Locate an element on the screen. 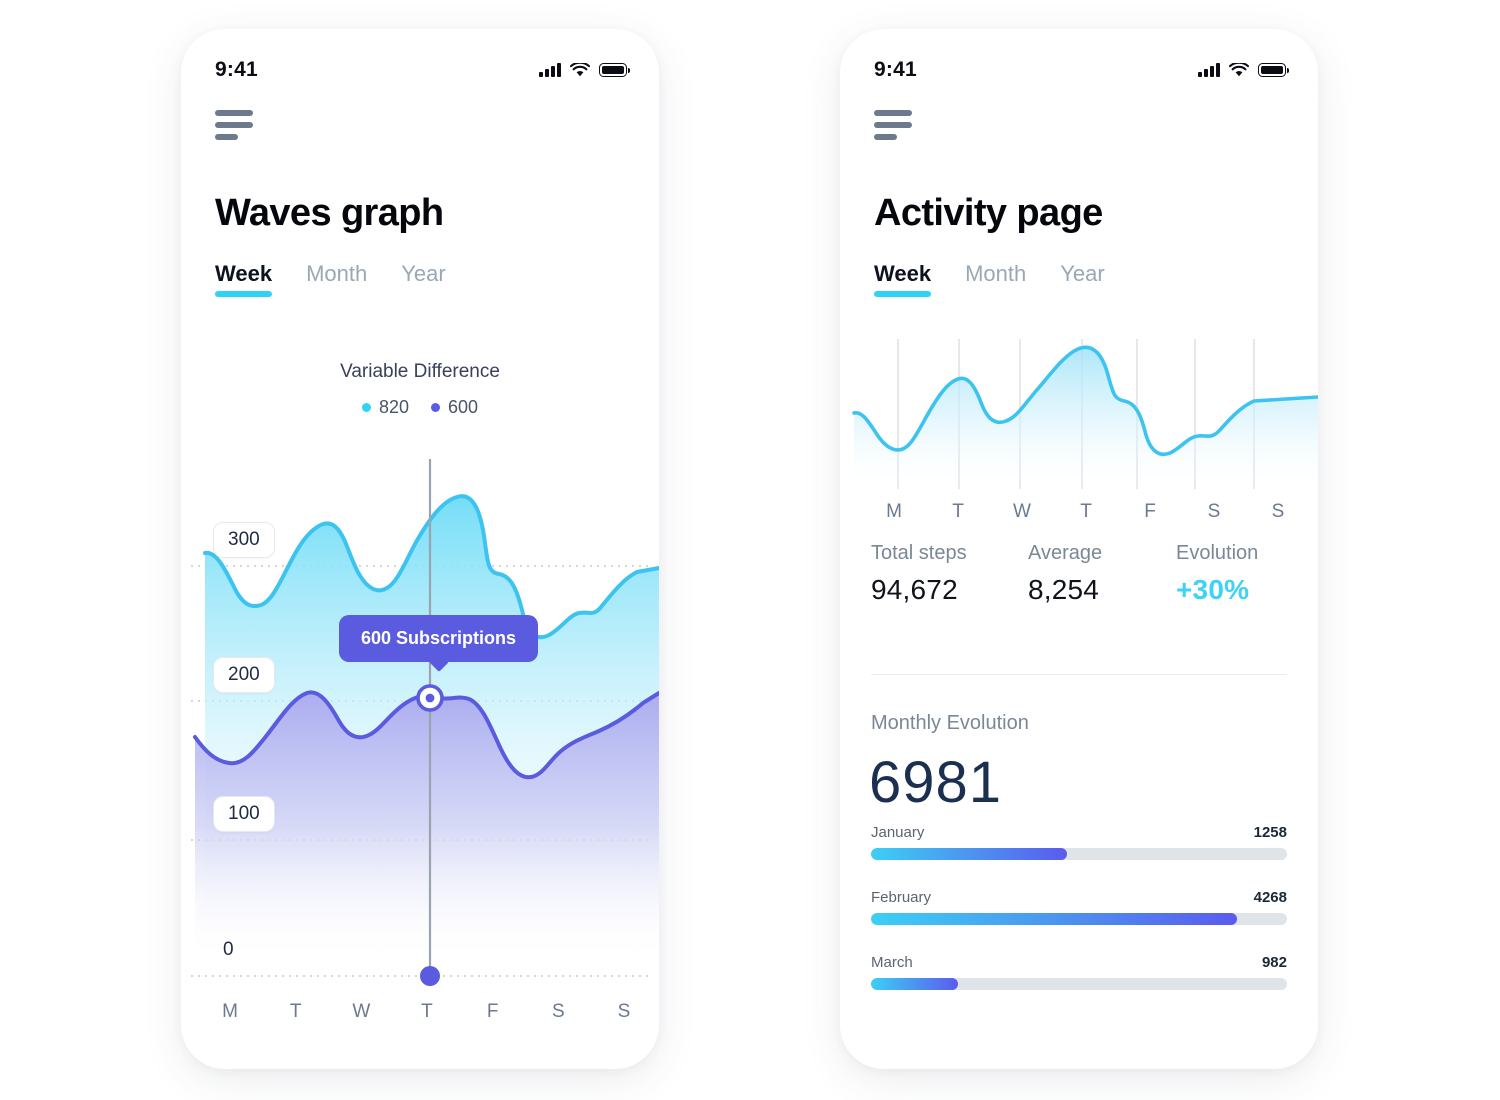  stat-label: Total steps is located at coordinates (919, 553).